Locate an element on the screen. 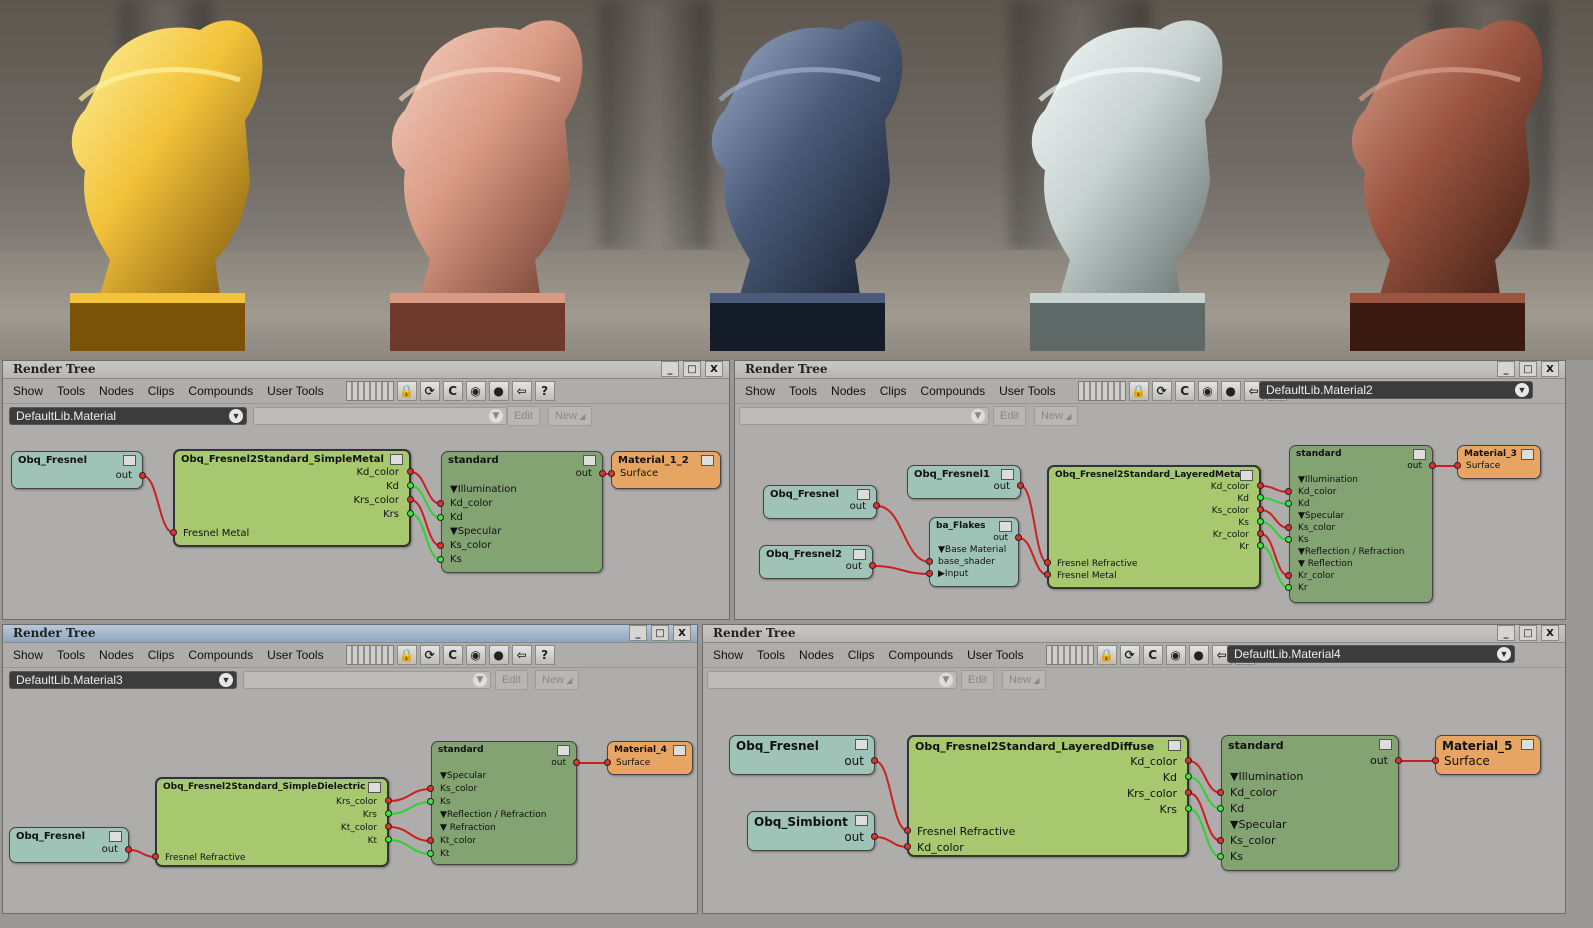 Image resolution: width=1593 pixels, height=928 pixels. node-mat: Material_4 Surface is located at coordinates (650, 758).